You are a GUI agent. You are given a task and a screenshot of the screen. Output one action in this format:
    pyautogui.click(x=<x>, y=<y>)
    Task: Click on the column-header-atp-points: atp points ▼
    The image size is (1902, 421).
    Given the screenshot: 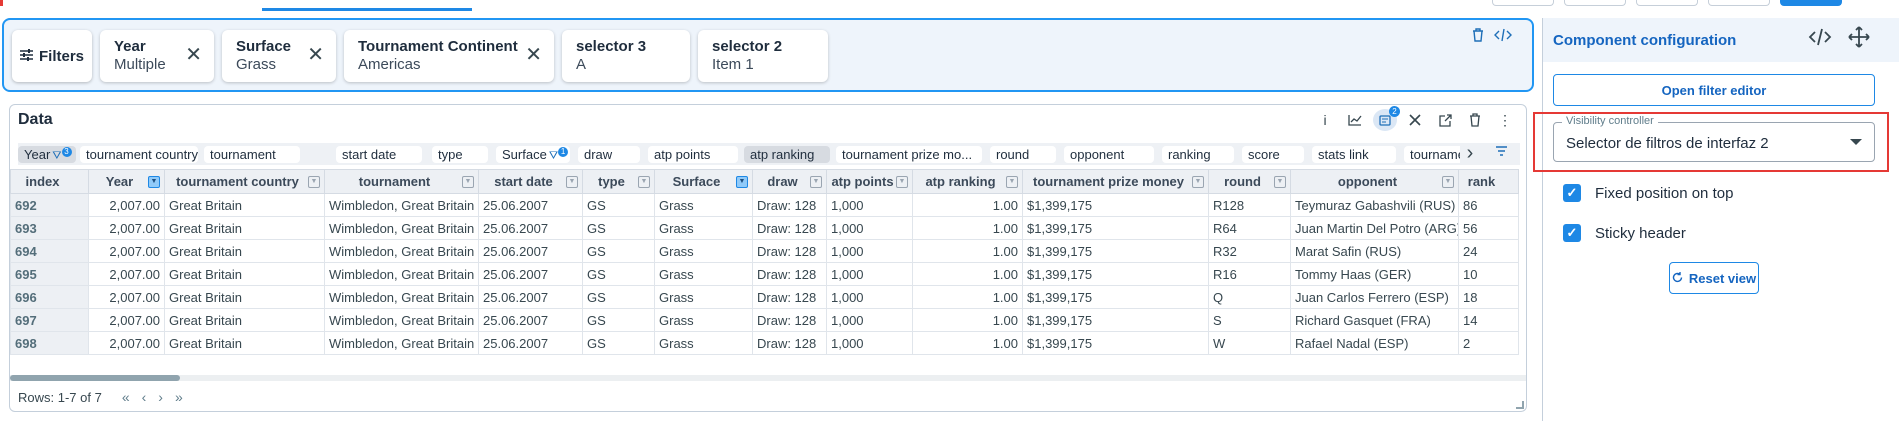 What is the action you would take?
    pyautogui.click(x=869, y=181)
    